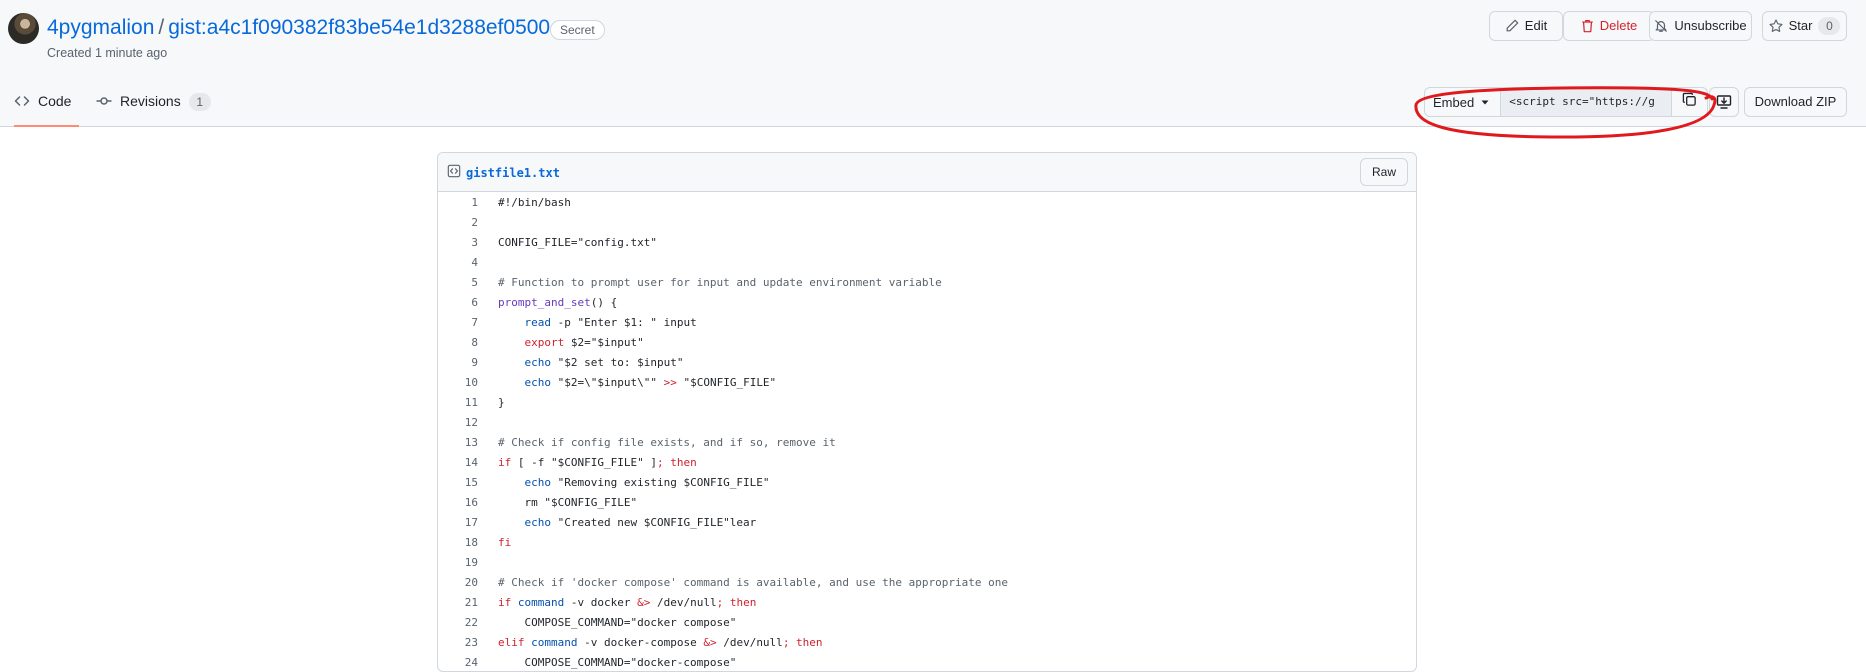 The image size is (1866, 672). Describe the element at coordinates (1463, 102) in the screenshot. I see `embed-dropdown: Embed` at that location.